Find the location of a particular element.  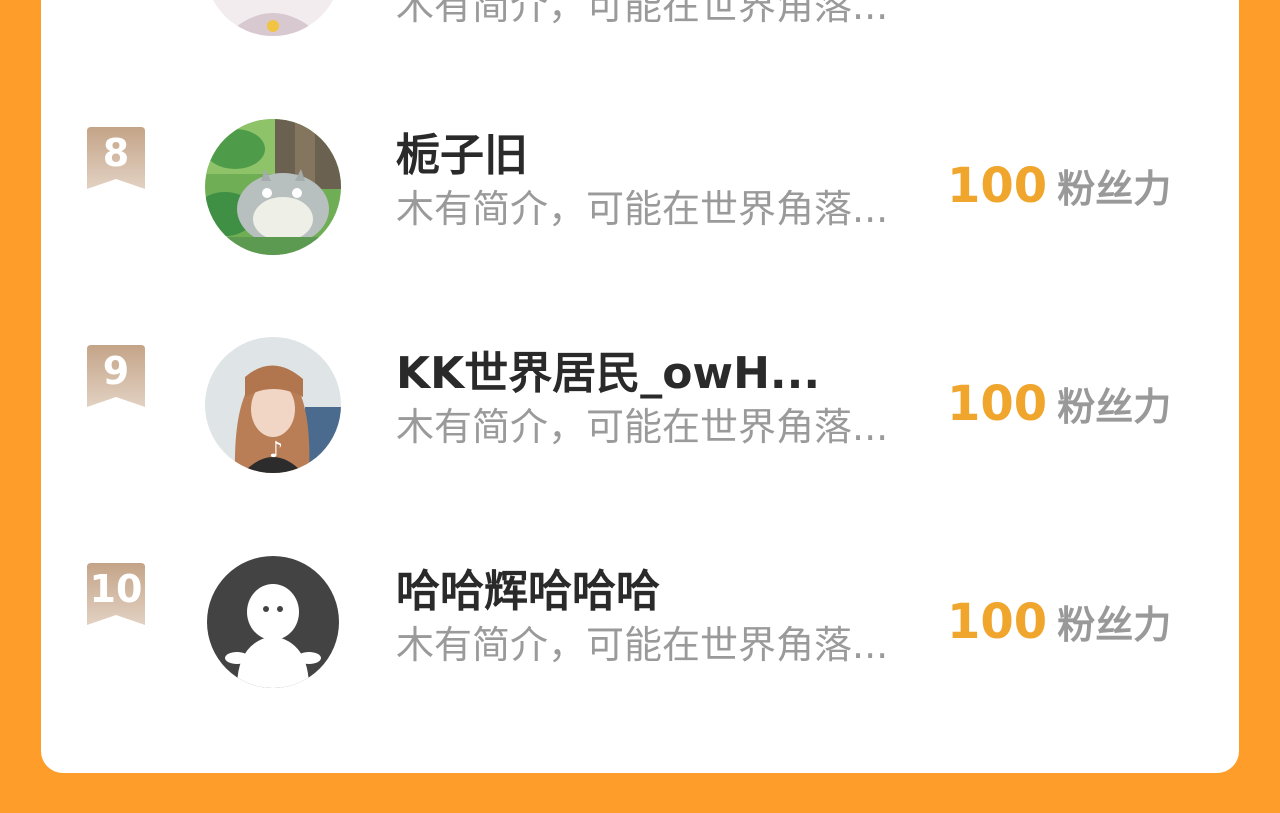

rank-number: 10 is located at coordinates (116, 589).